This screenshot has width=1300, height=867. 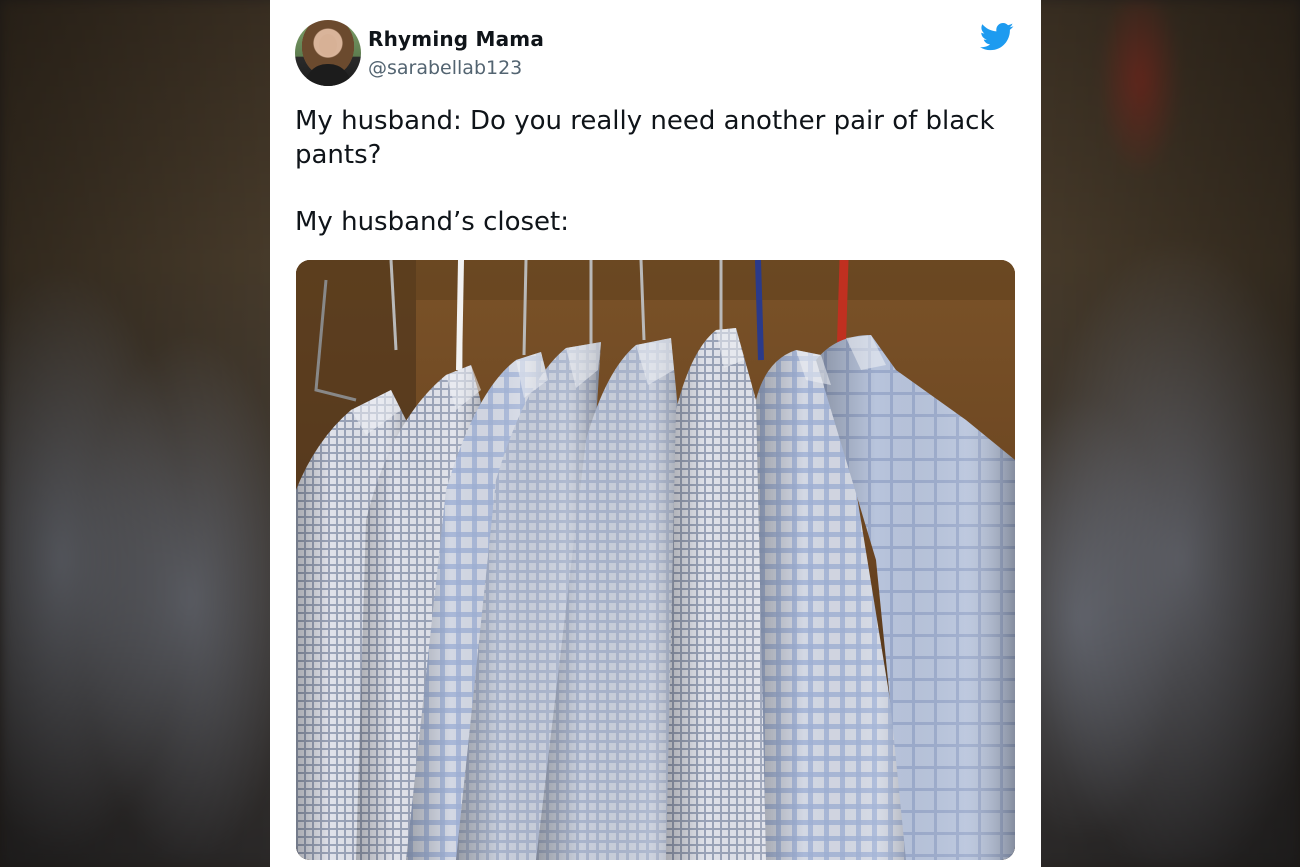 What do you see at coordinates (432, 222) in the screenshot?
I see `tweet-text-line-2: My husband’s closet:` at bounding box center [432, 222].